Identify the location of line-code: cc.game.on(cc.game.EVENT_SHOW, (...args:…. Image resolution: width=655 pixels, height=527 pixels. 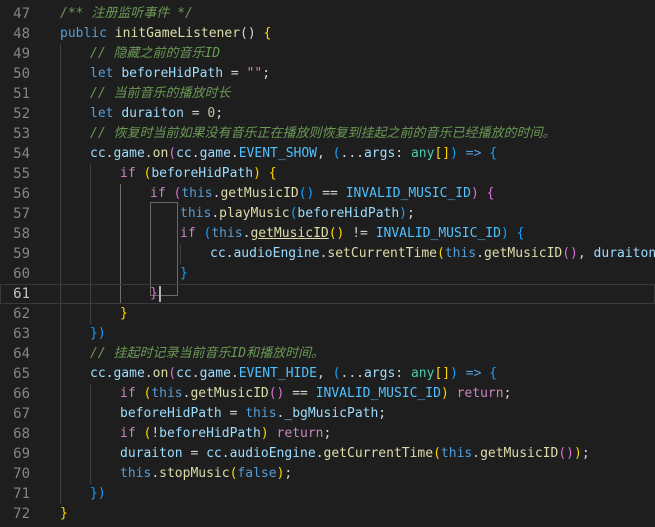
(293, 154).